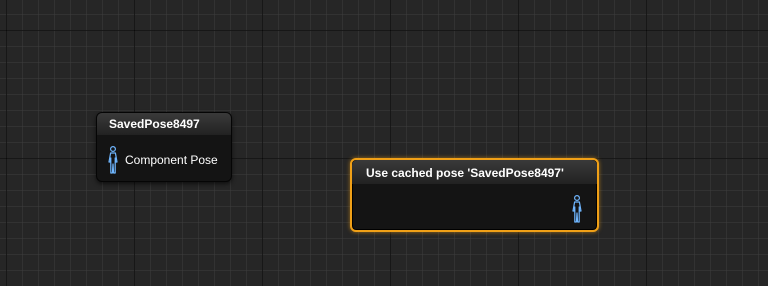  Describe the element at coordinates (164, 124) in the screenshot. I see `node-title: SavedPose8497` at that location.